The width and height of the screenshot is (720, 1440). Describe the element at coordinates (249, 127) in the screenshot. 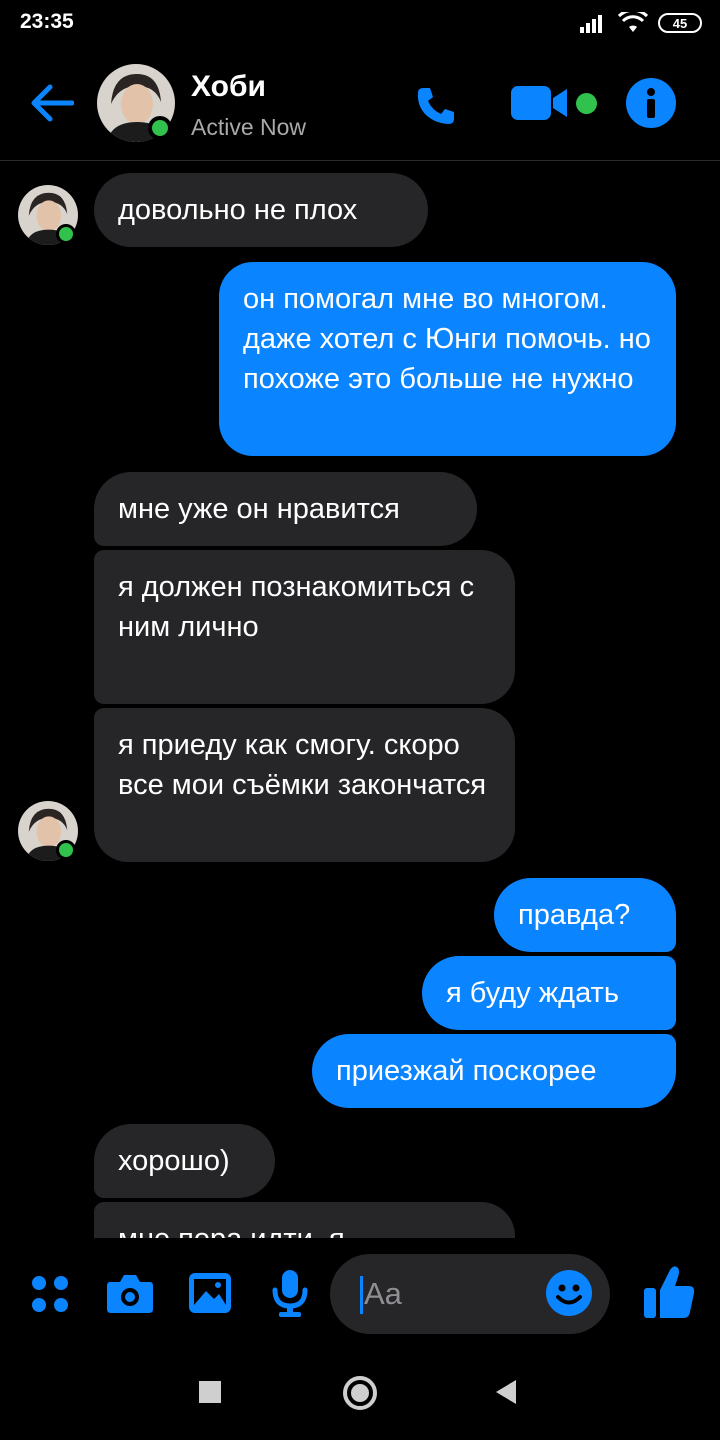

I see `contact-status: Active Now` at that location.